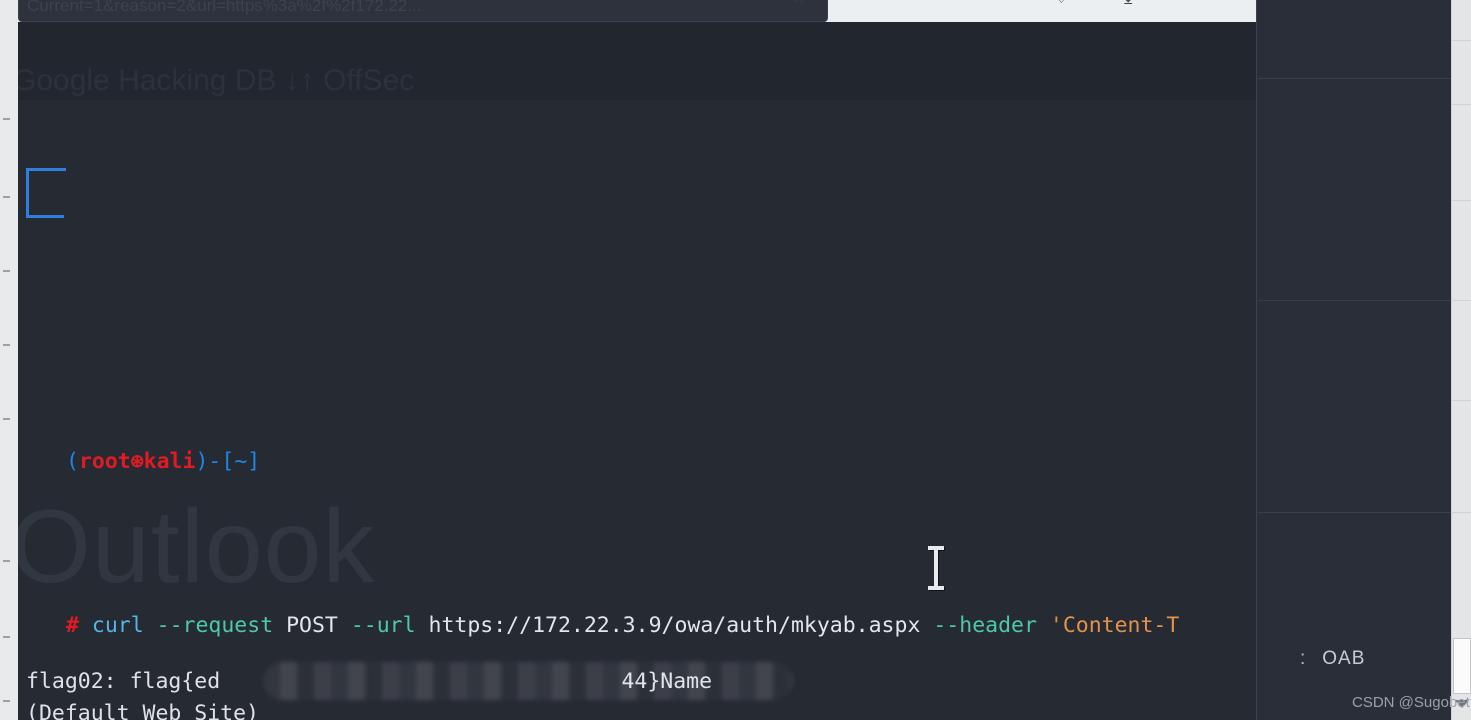 Image resolution: width=1471 pixels, height=720 pixels. Describe the element at coordinates (674, 625) in the screenshot. I see `target-url: https://172.22.3.9/owa/auth/mkyab.aspx` at that location.